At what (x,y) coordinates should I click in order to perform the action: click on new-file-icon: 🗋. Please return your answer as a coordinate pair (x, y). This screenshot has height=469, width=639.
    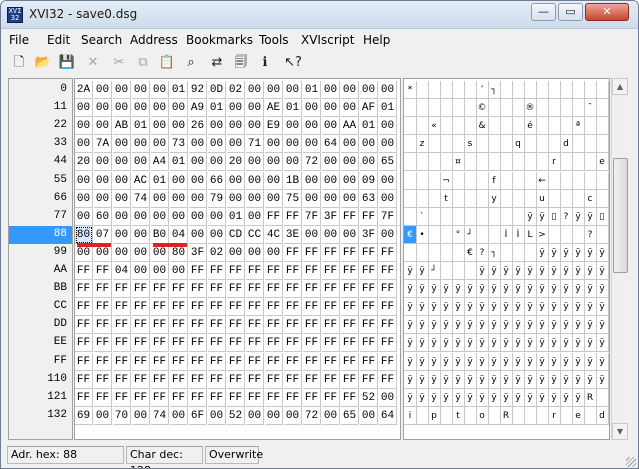
    Looking at the image, I should click on (19, 63).